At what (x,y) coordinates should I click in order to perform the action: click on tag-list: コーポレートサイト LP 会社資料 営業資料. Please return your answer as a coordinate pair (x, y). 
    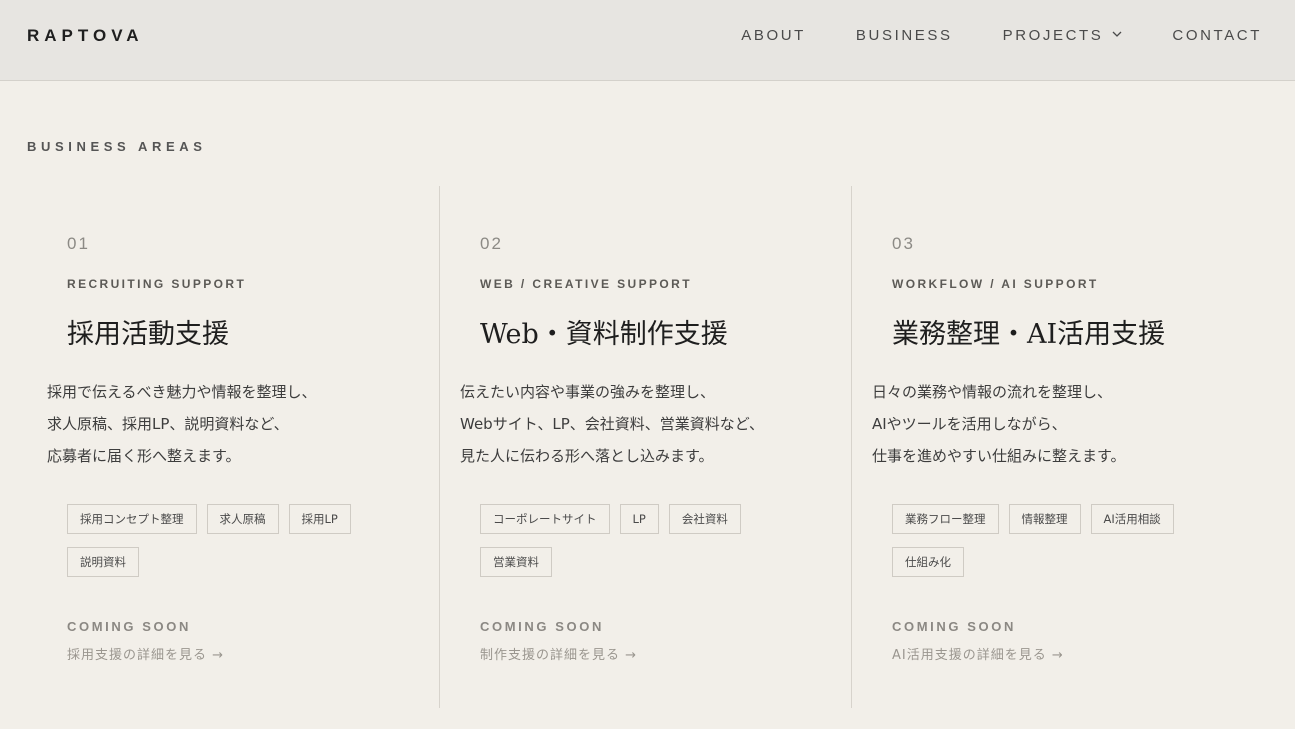
    Looking at the image, I should click on (650, 547).